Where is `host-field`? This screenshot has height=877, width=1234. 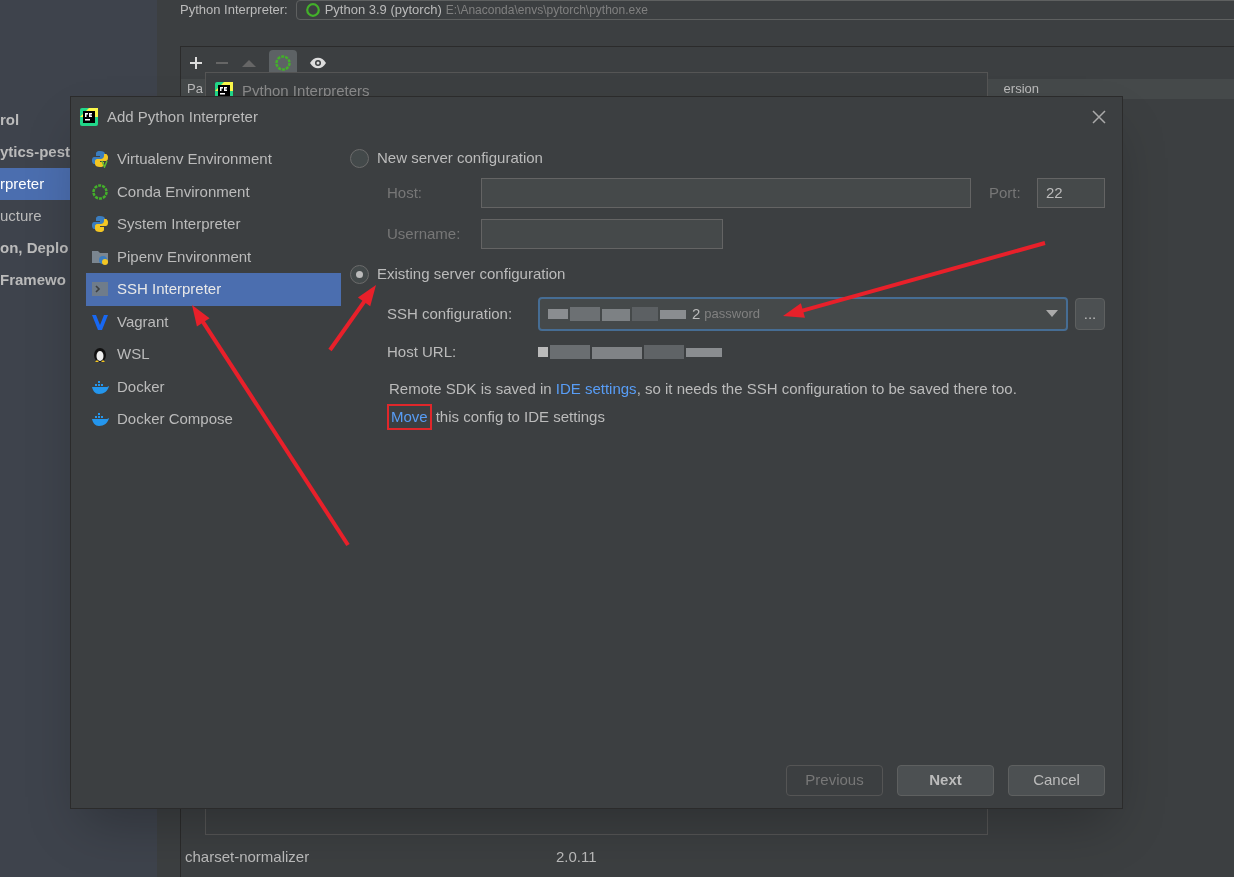
host-field is located at coordinates (726, 193).